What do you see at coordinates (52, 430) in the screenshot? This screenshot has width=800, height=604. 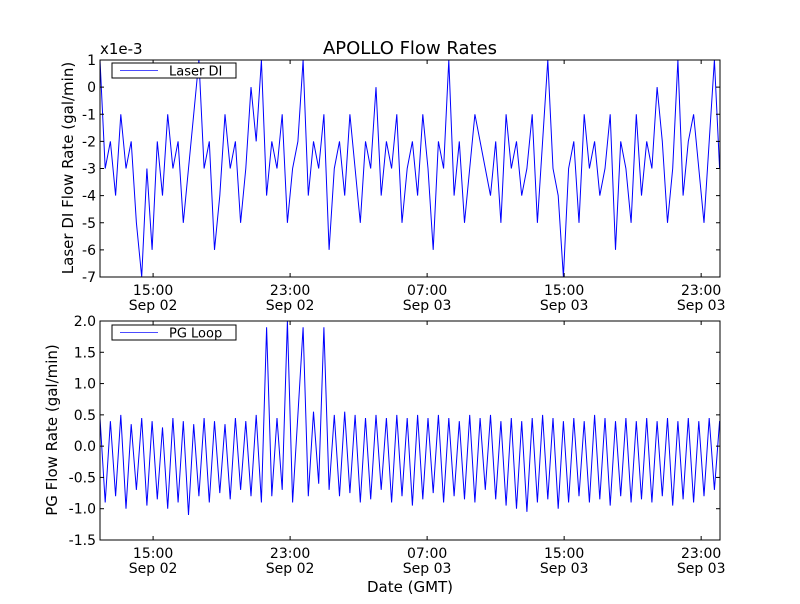 I see `bottom-y-axis-label: PG Flow Rate (gal/min)` at bounding box center [52, 430].